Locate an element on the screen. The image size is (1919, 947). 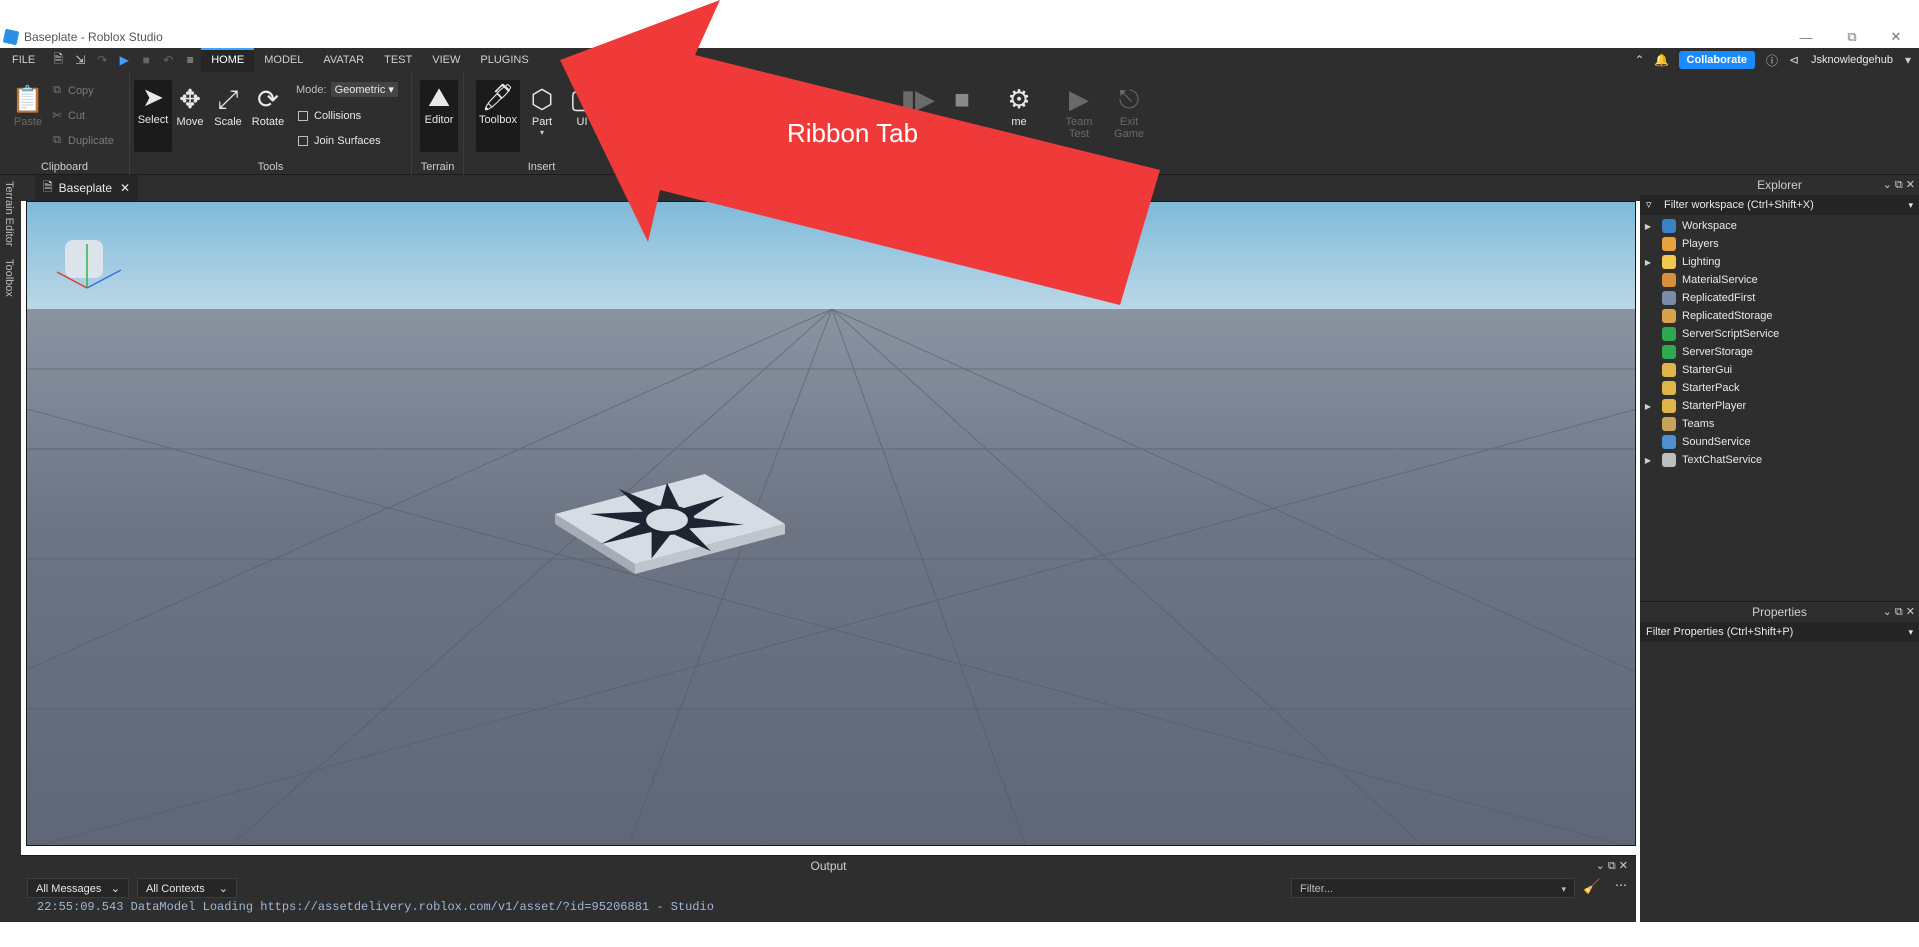
rotate-tool-button: ⟳ Rotate is located at coordinates (268, 105).